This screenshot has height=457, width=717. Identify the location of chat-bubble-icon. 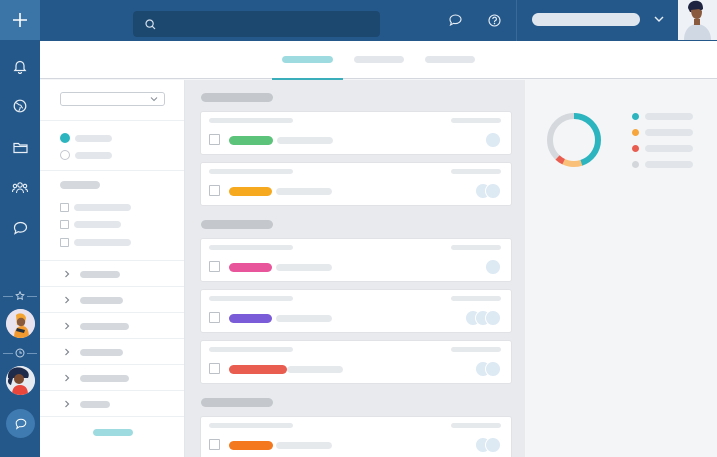
(20, 424).